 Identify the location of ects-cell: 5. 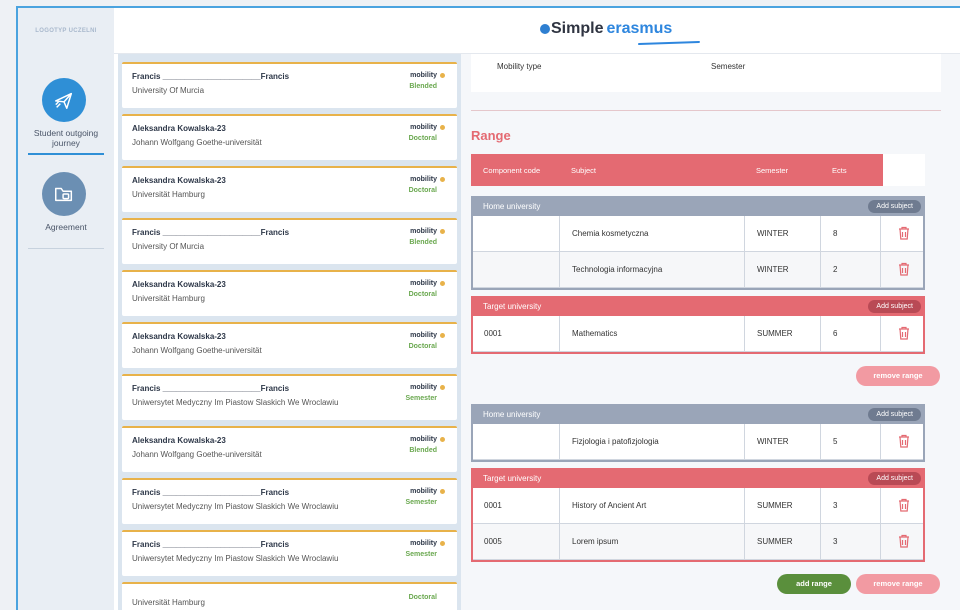
(851, 441).